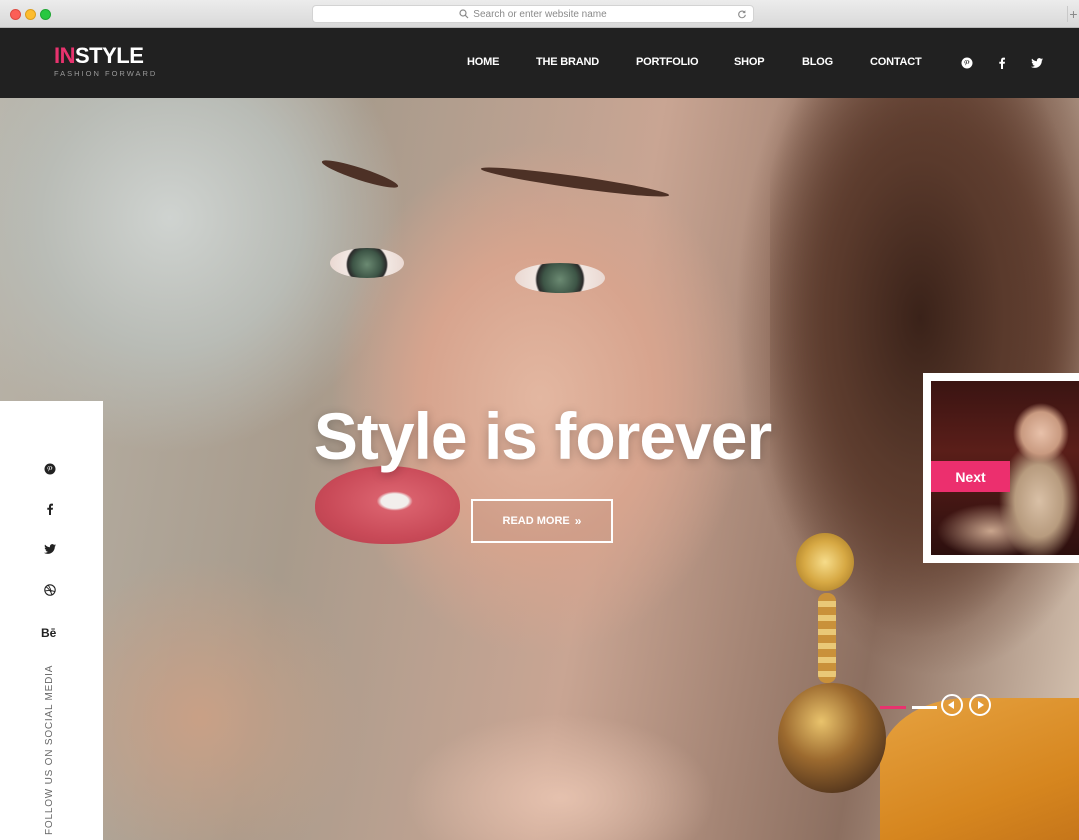 The image size is (1079, 840). I want to click on hero-image-lips, so click(387, 505).